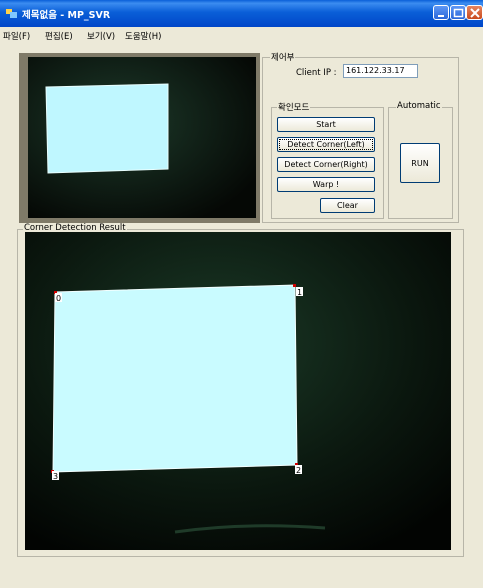  I want to click on check-mode-group-label: 확인모드, so click(294, 107).